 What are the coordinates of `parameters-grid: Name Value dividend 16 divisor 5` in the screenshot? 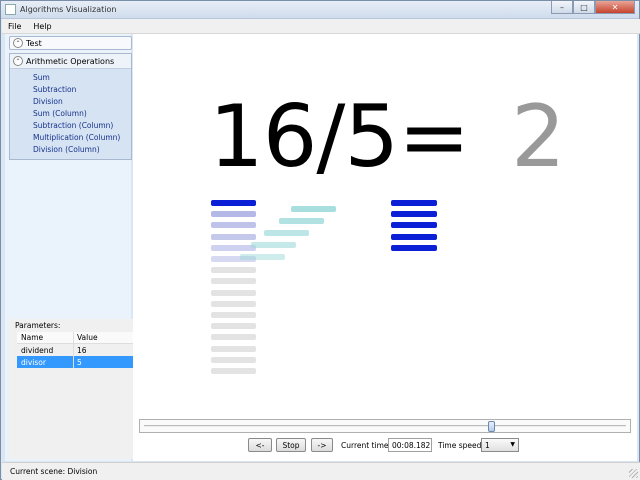 It's located at (76, 350).